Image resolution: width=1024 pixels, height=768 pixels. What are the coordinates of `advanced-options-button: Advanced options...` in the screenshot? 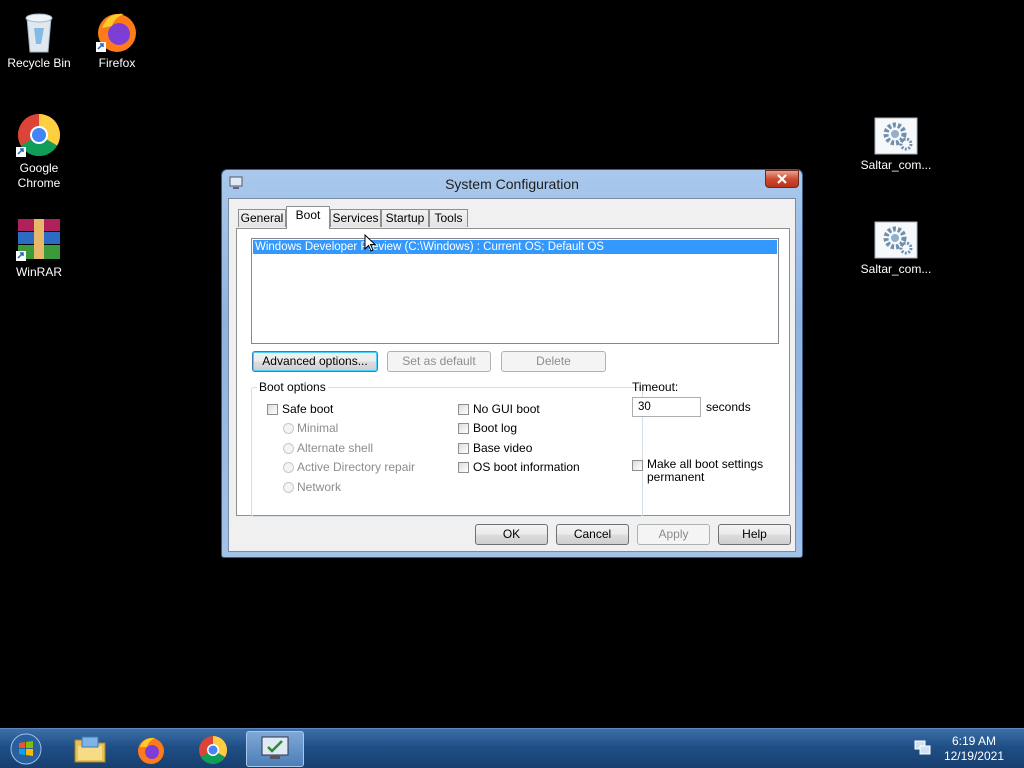 It's located at (315, 361).